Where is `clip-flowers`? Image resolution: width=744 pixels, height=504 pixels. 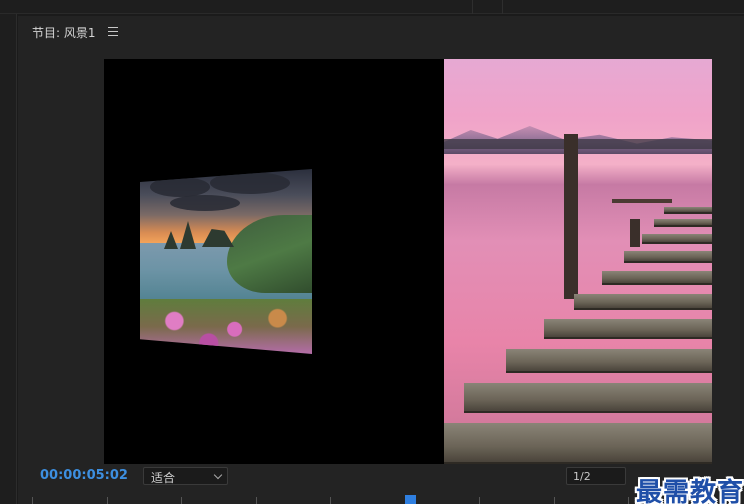 clip-flowers is located at coordinates (226, 326).